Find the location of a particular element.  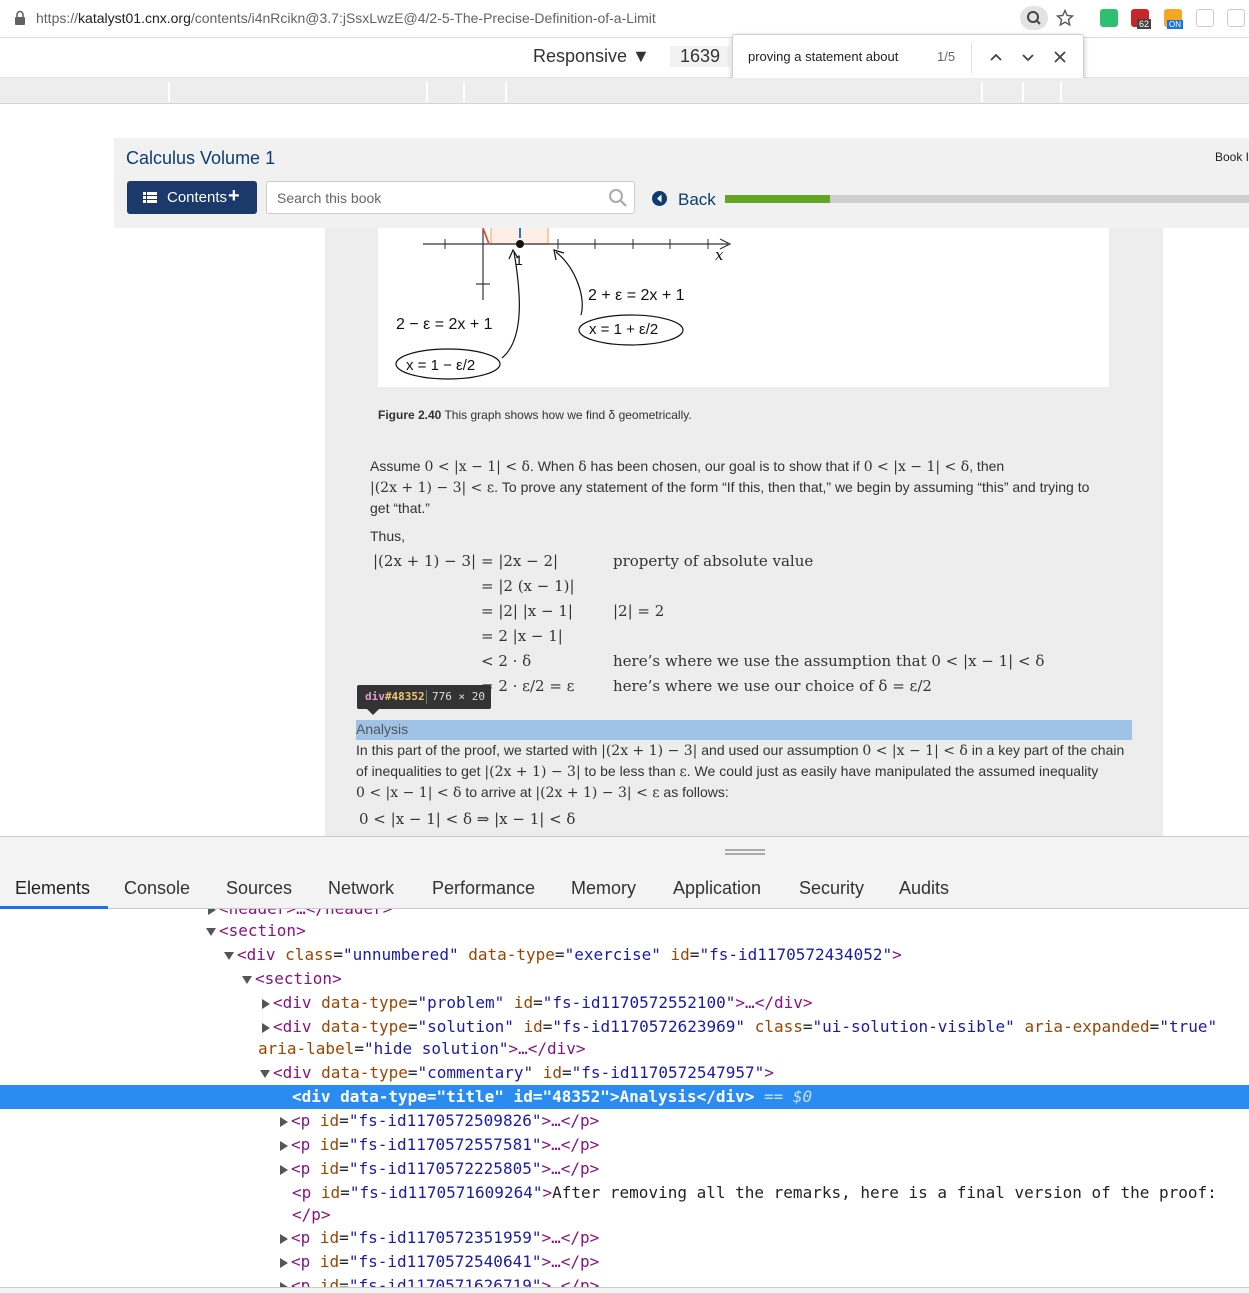

dom-attr-value: "fs-id1170572509826" is located at coordinates (445, 1120).